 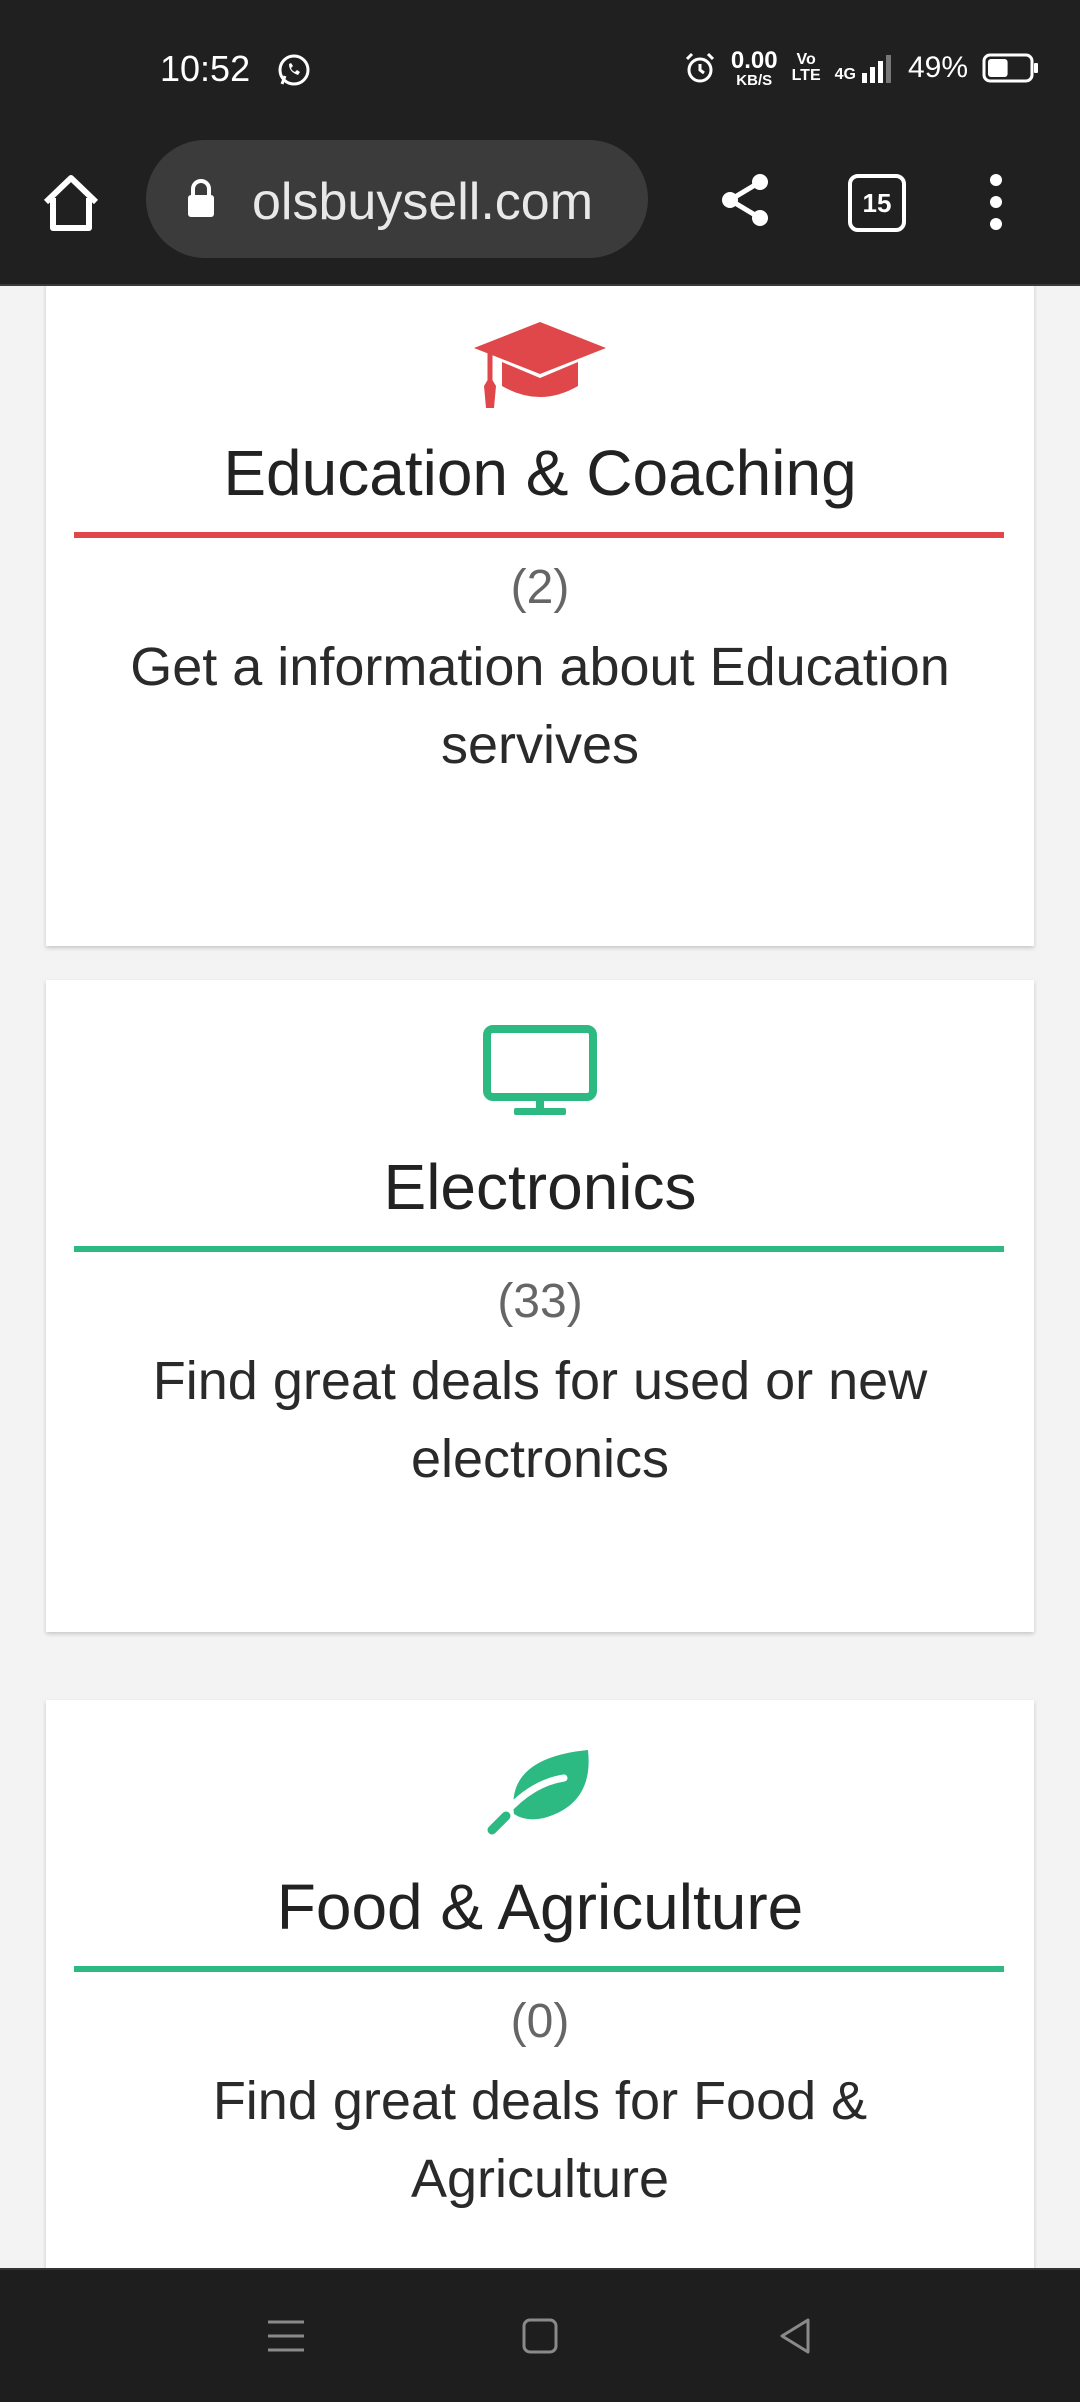 I want to click on alarm-icon, so click(x=699, y=67).